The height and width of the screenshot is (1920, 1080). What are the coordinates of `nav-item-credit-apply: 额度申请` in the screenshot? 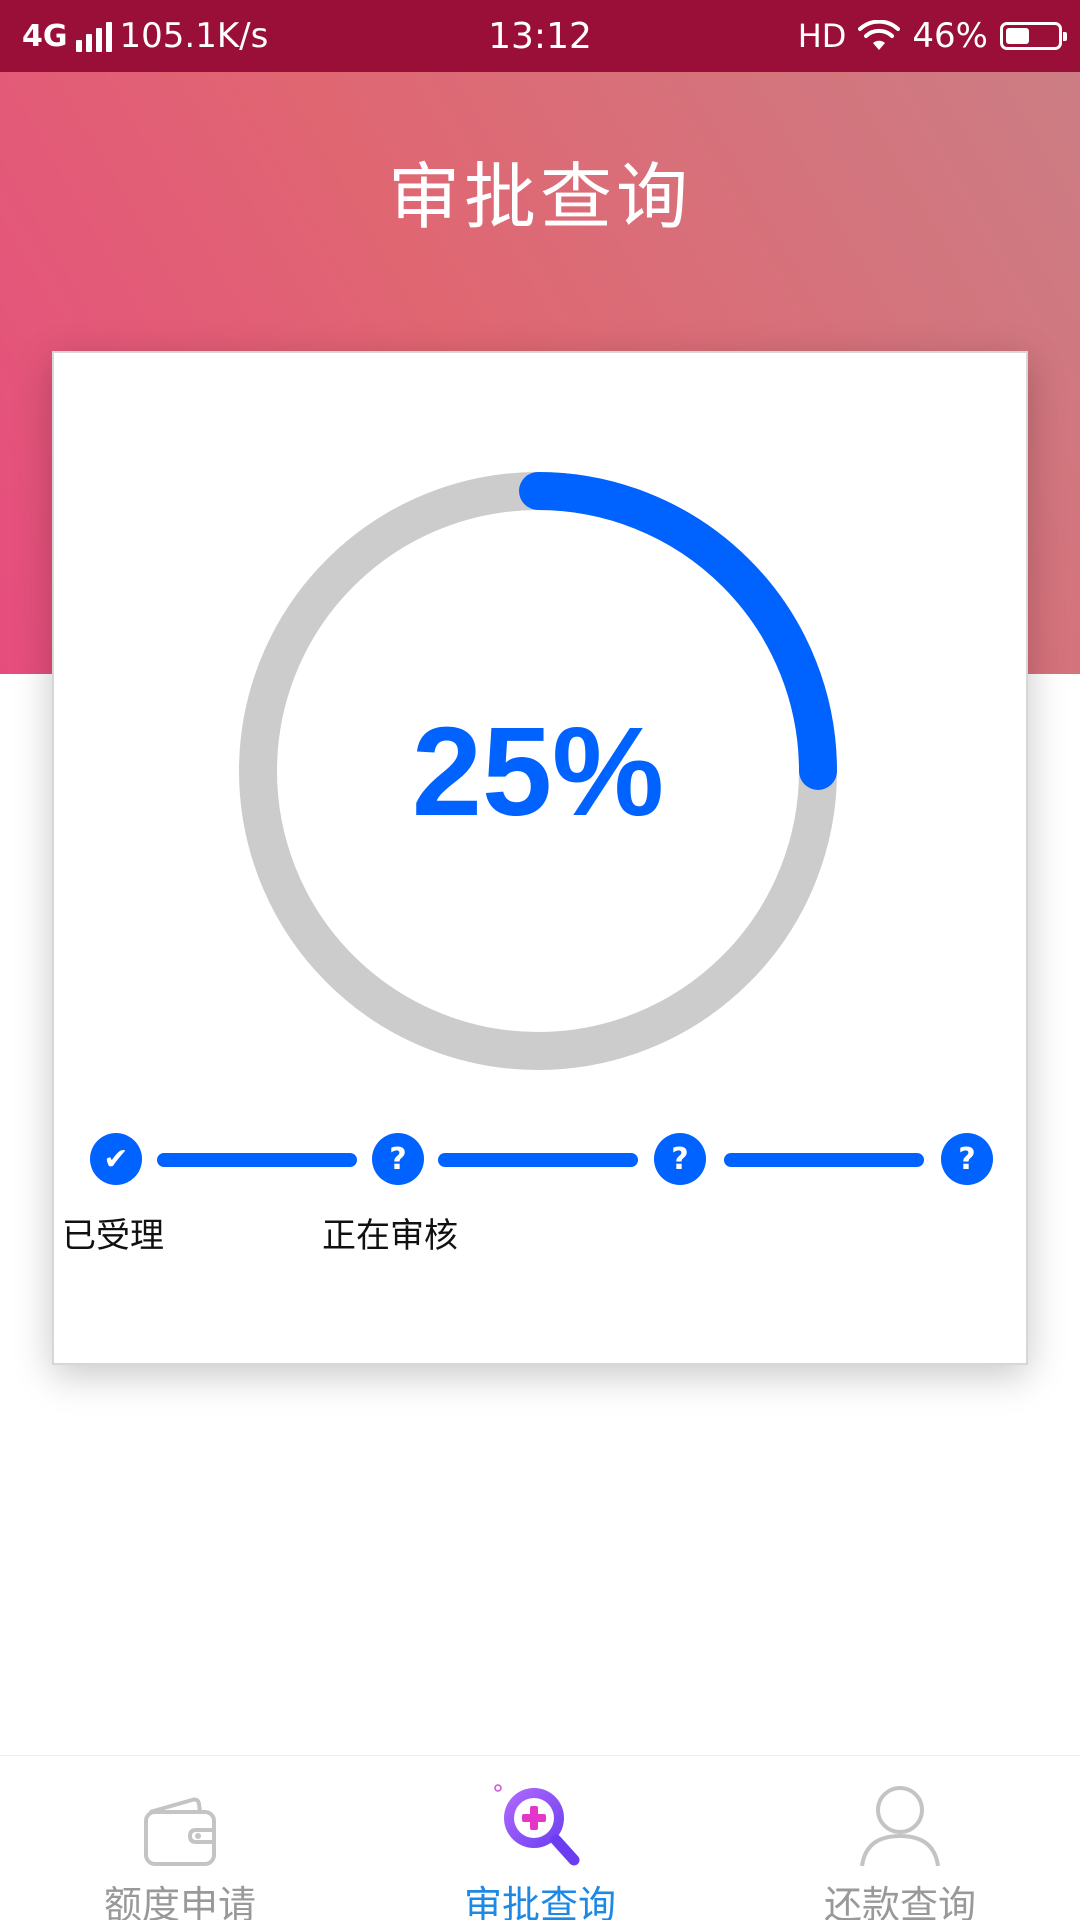 It's located at (180, 1838).